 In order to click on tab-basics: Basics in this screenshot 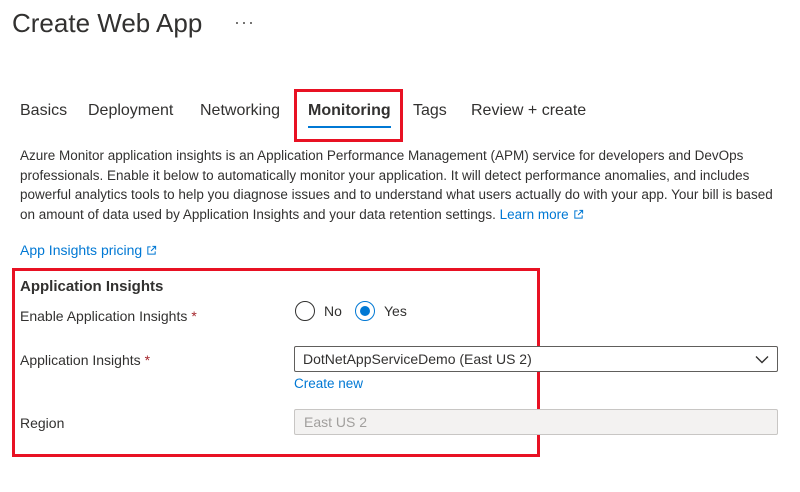, I will do `click(43, 111)`.